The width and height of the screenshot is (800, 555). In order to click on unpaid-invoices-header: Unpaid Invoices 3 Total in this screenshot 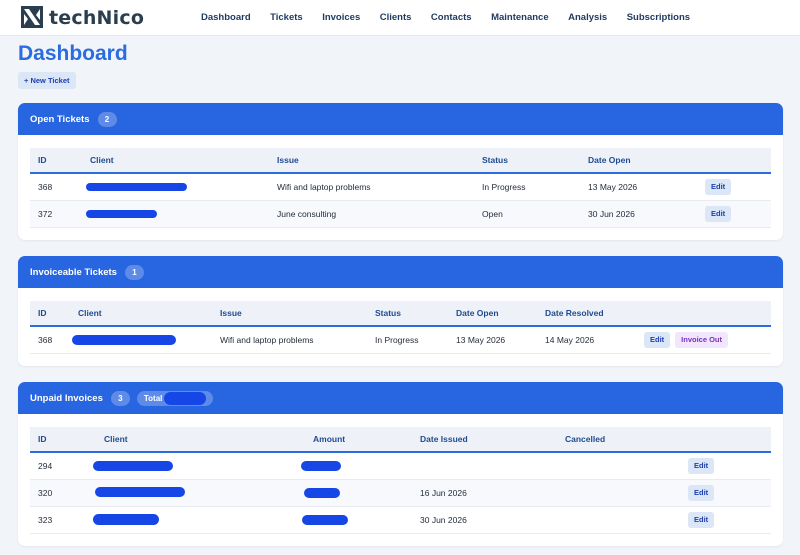, I will do `click(400, 398)`.